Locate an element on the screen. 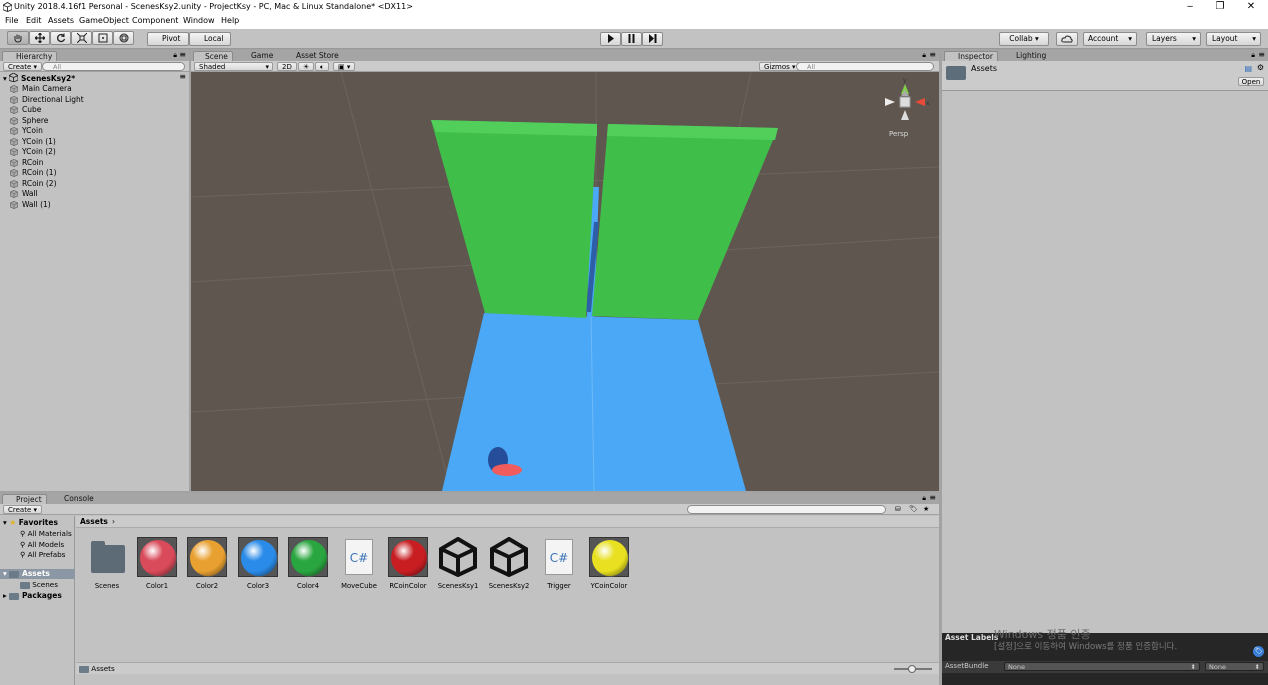 The image size is (1268, 685). close-button: ✕ is located at coordinates (1251, 6).